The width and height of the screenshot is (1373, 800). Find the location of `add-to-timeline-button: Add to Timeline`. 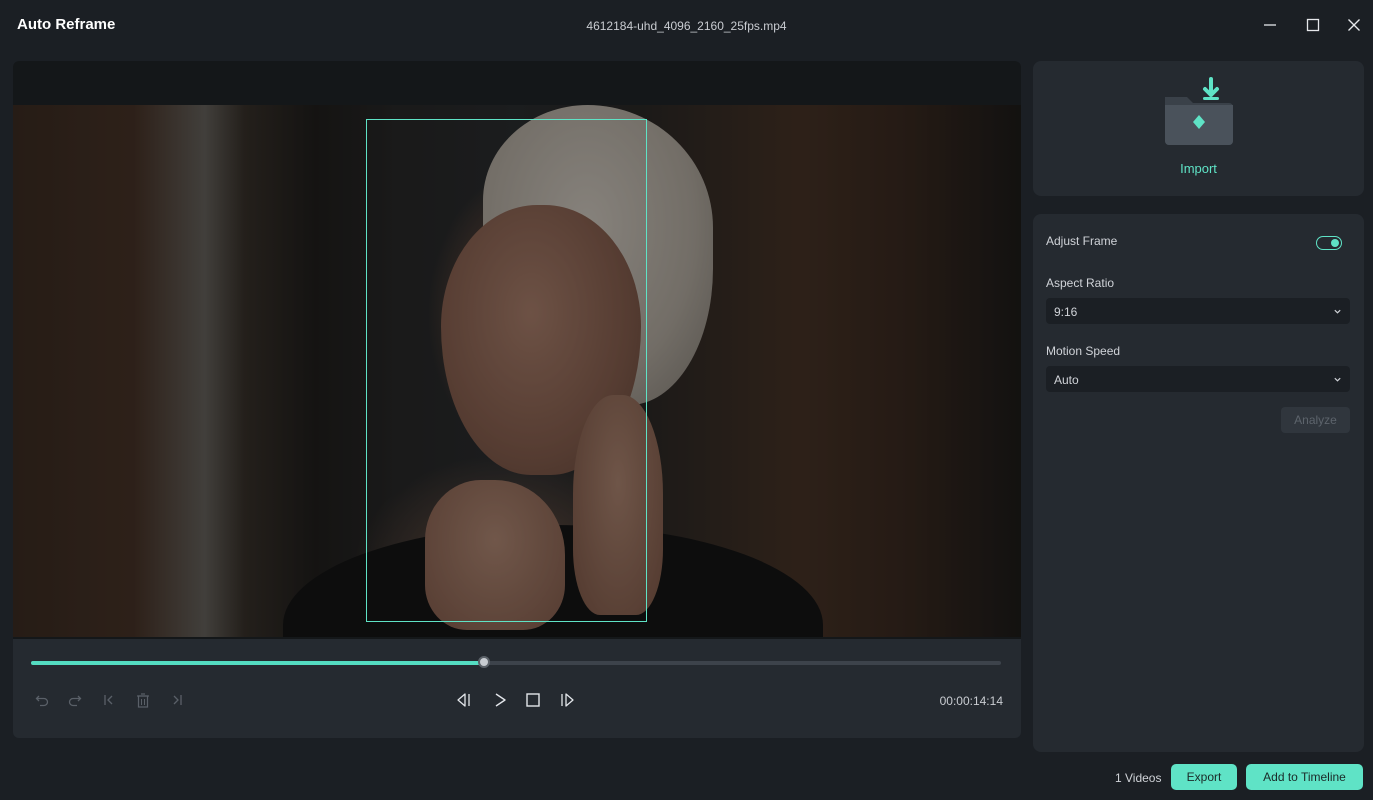

add-to-timeline-button: Add to Timeline is located at coordinates (1304, 777).